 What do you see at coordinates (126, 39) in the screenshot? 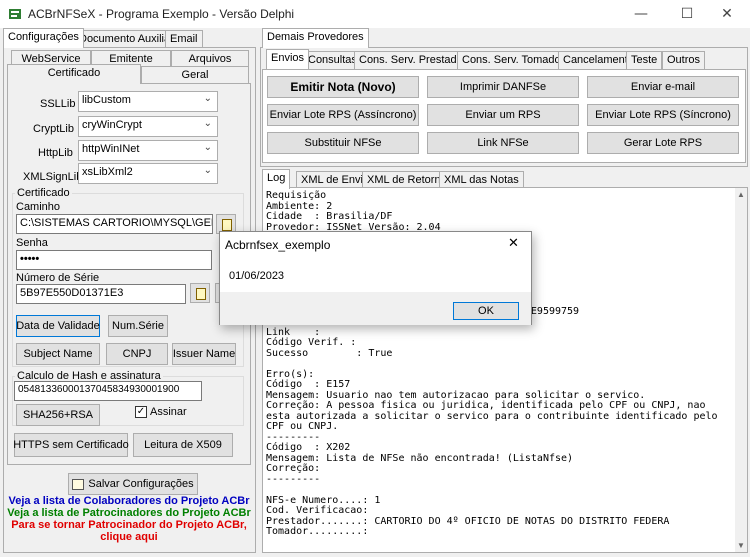
I see `tab-documento-auxiliar: Documento Auxiliar` at bounding box center [126, 39].